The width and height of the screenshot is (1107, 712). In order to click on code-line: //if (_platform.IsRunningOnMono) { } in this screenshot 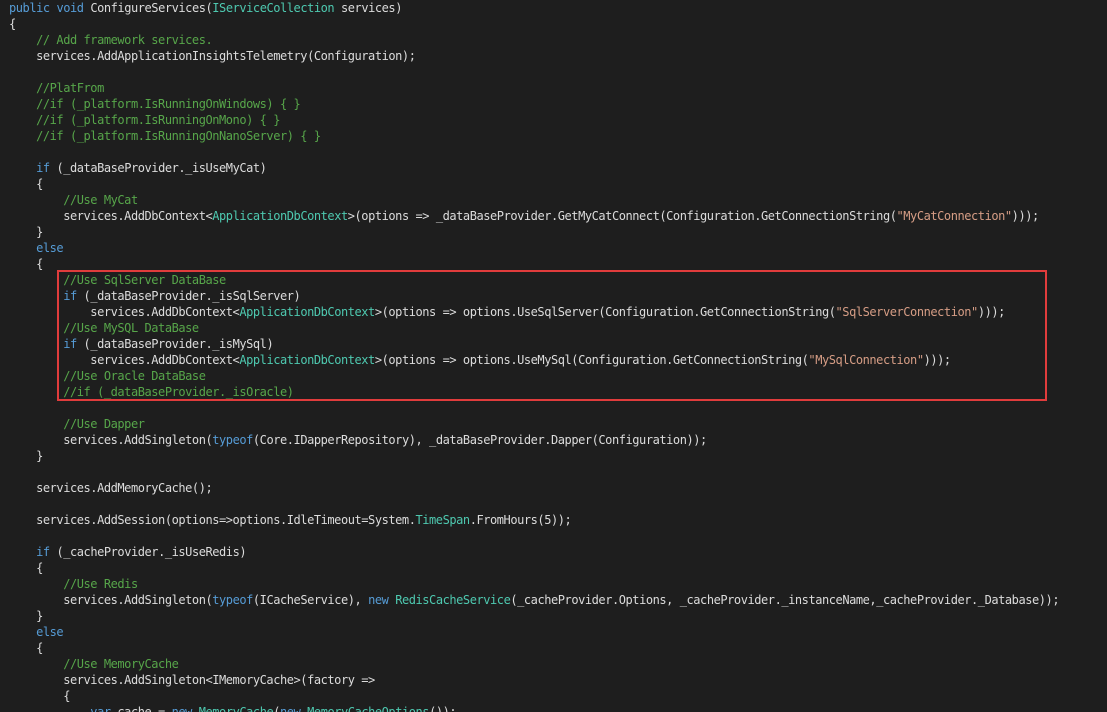, I will do `click(144, 120)`.